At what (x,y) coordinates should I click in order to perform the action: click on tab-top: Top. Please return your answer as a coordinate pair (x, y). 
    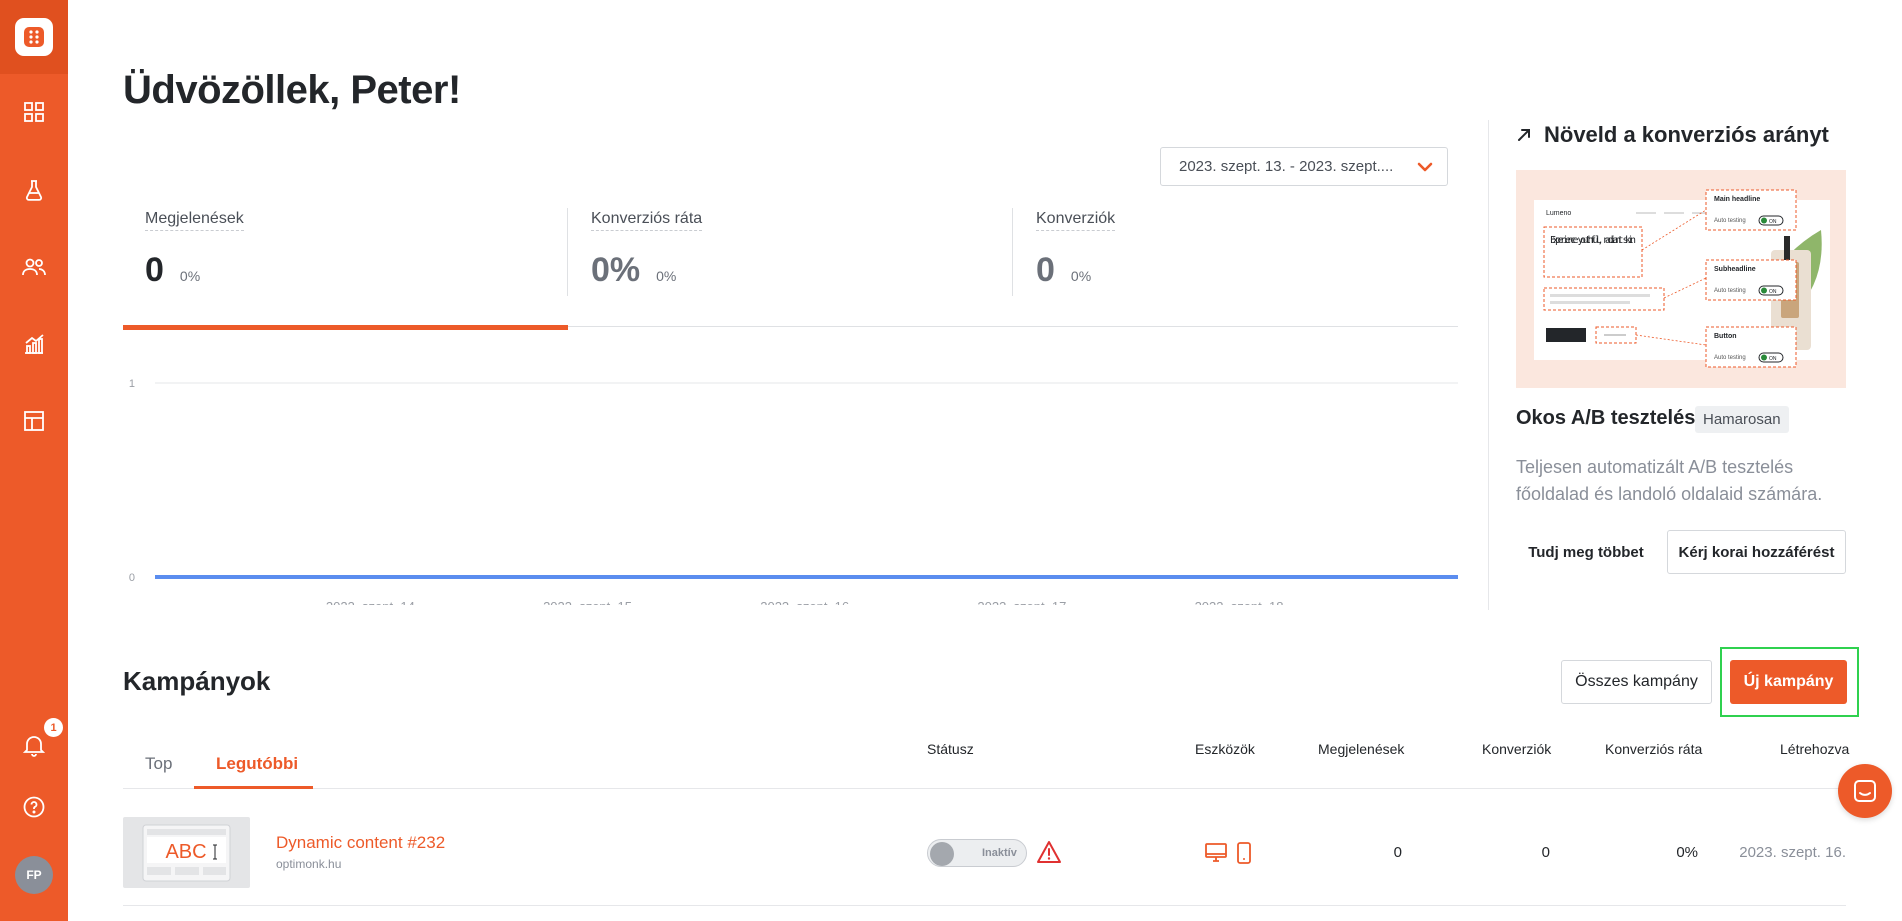
    Looking at the image, I should click on (158, 764).